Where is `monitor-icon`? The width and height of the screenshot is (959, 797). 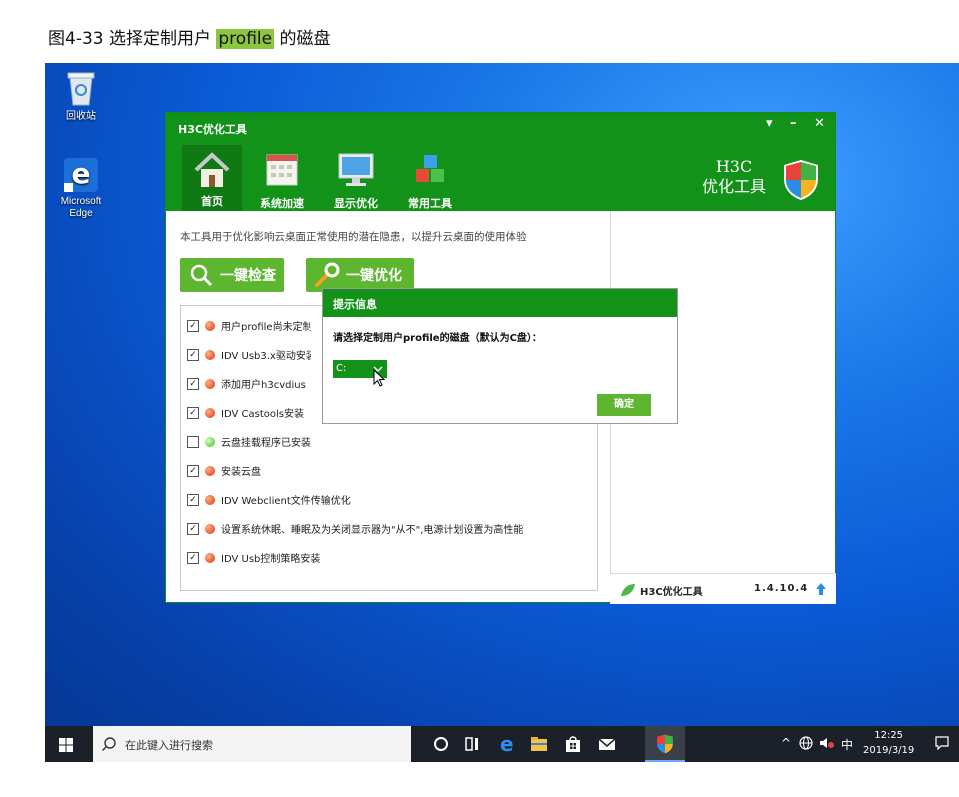
monitor-icon is located at coordinates (356, 170).